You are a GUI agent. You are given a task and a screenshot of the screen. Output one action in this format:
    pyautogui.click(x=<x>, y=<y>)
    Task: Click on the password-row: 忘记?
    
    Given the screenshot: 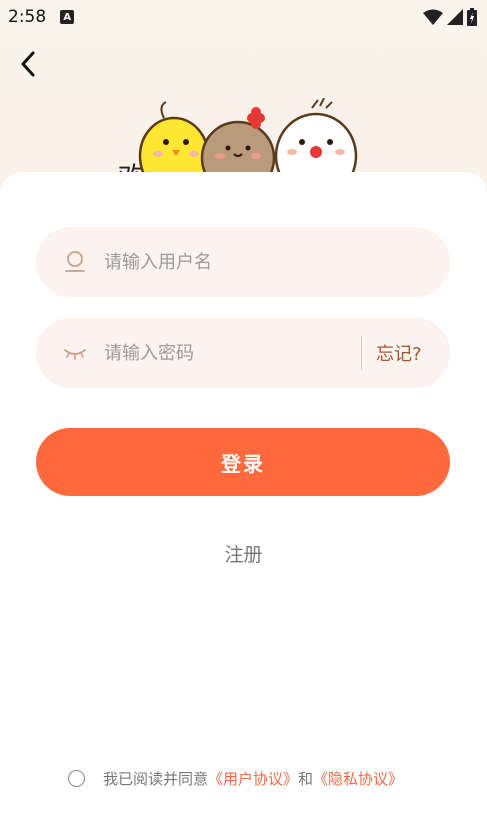 What is the action you would take?
    pyautogui.click(x=243, y=353)
    